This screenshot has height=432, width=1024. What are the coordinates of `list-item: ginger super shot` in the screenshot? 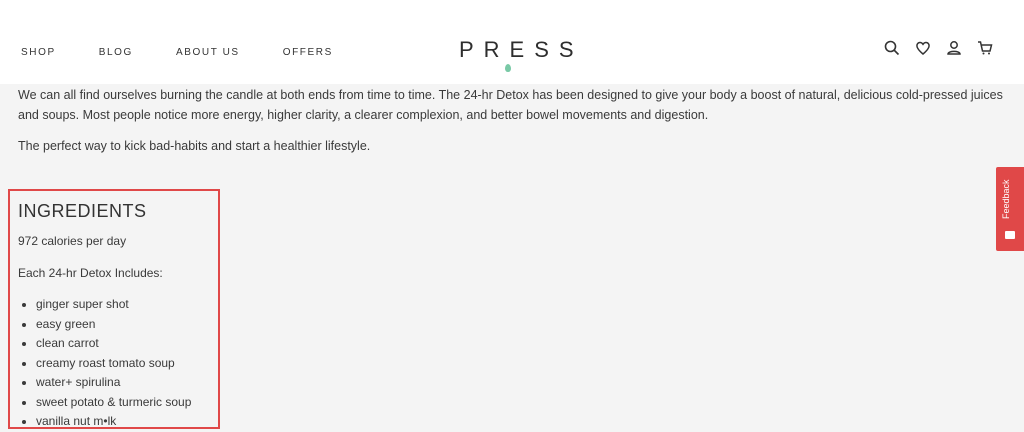 It's located at (113, 305).